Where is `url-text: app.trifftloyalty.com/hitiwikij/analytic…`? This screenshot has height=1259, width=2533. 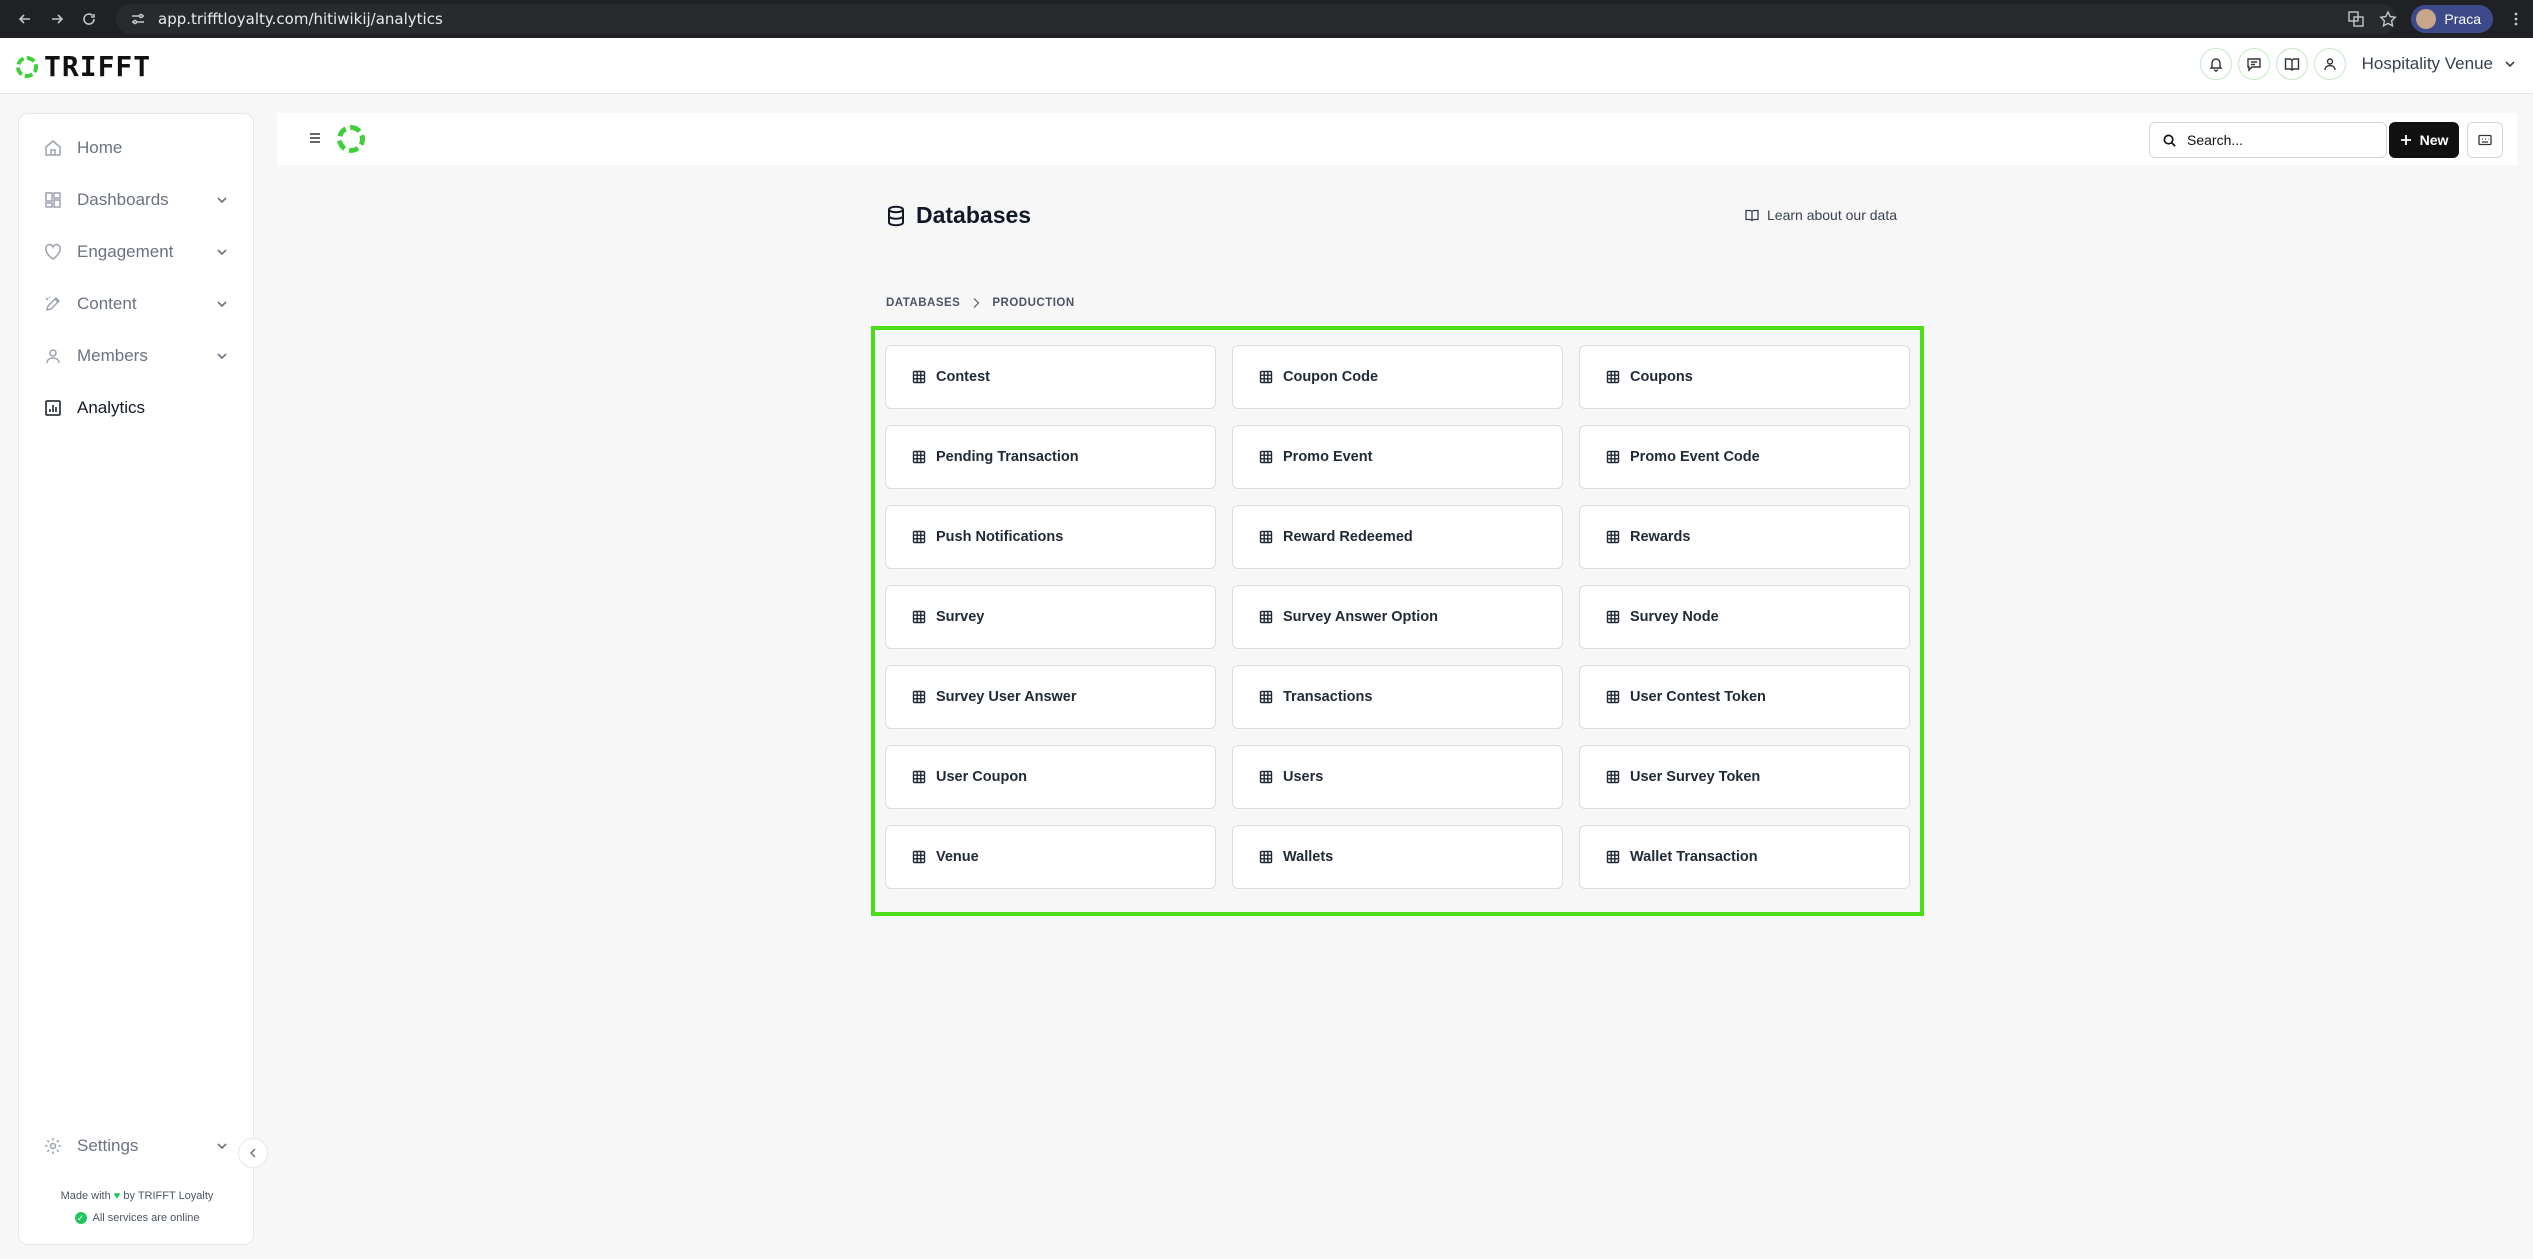
url-text: app.trifftloyalty.com/hitiwikij/analytic… is located at coordinates (300, 19).